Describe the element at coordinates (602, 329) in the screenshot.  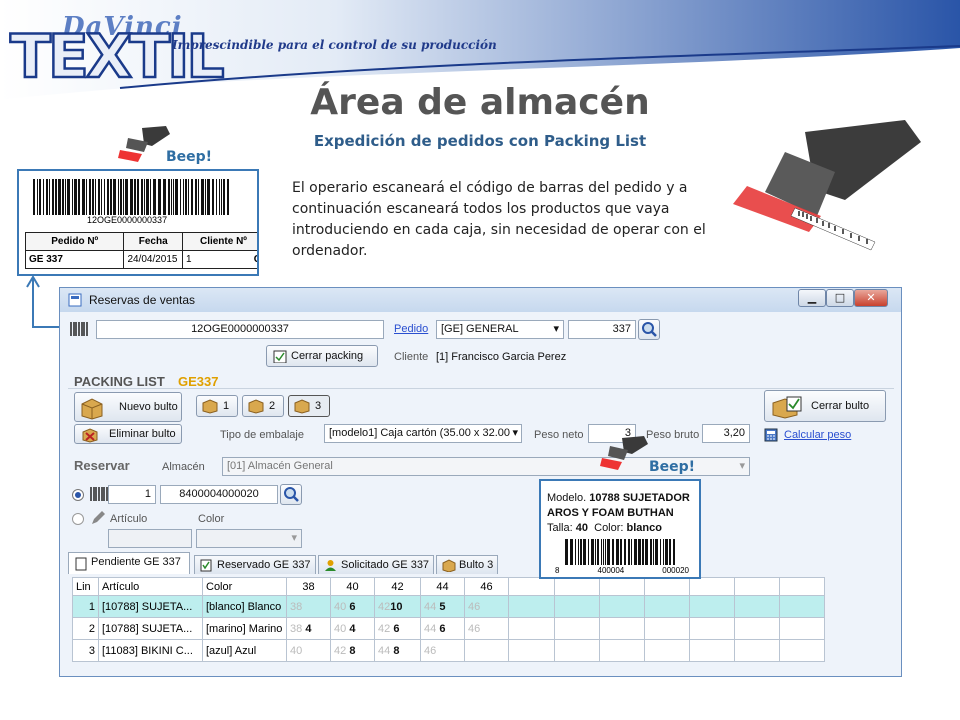
I see `pedido-number-input: 337` at that location.